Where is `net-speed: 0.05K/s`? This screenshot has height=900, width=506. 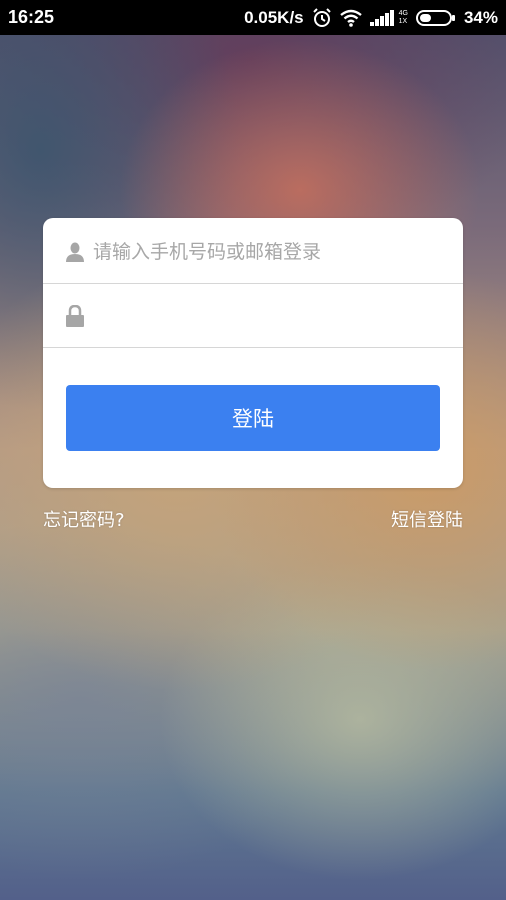
net-speed: 0.05K/s is located at coordinates (274, 17).